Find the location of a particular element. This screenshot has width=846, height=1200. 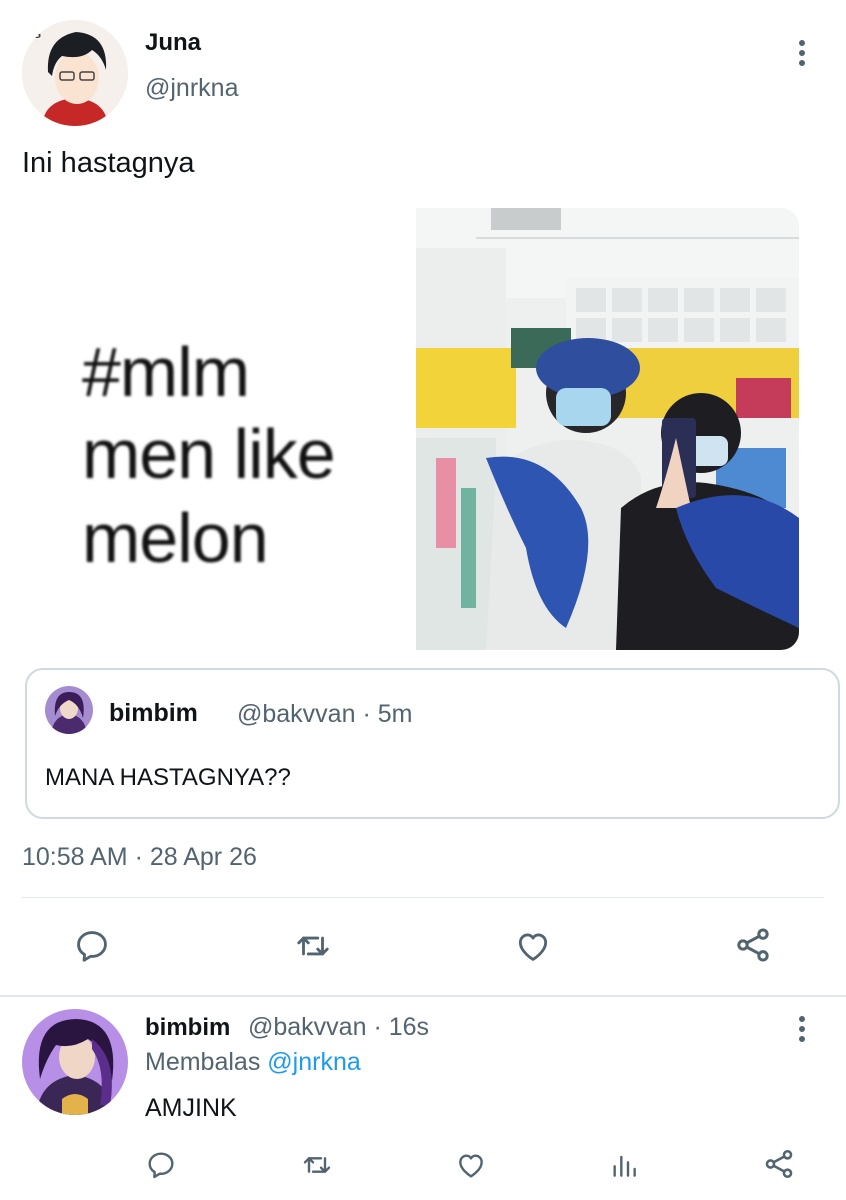

reply-author-avatar is located at coordinates (75, 1062).